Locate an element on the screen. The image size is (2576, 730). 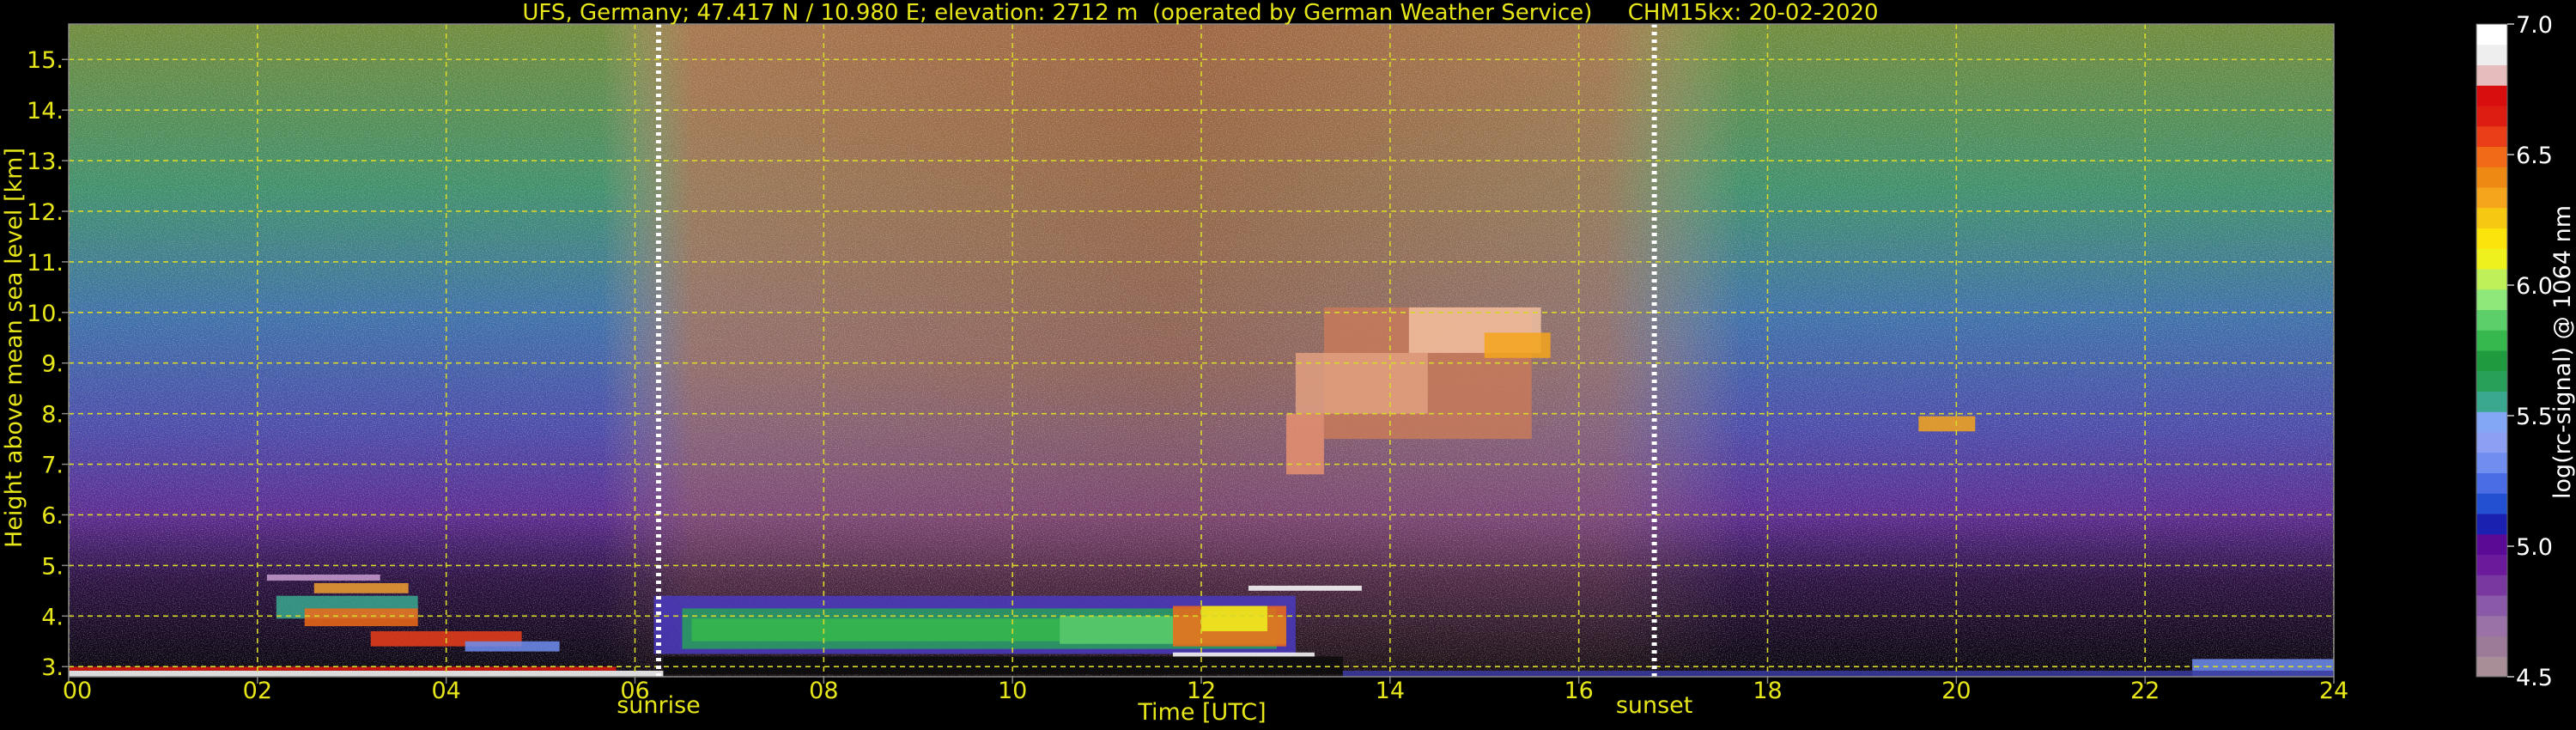
colorbar-tick-label: 7.0 is located at coordinates (2535, 25).